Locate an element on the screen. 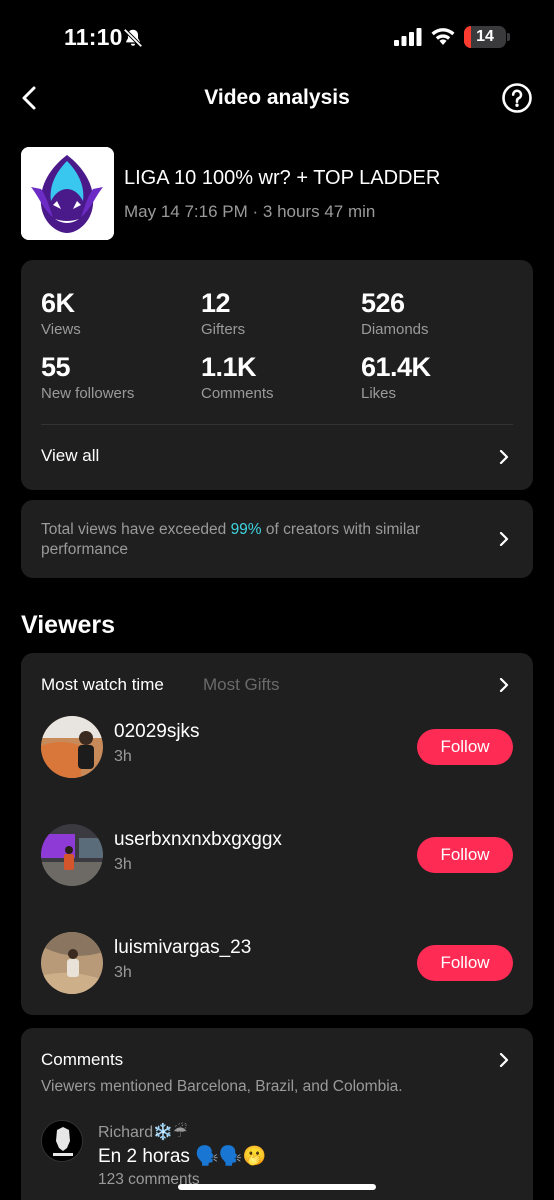  battery-level: 14 is located at coordinates (485, 36).